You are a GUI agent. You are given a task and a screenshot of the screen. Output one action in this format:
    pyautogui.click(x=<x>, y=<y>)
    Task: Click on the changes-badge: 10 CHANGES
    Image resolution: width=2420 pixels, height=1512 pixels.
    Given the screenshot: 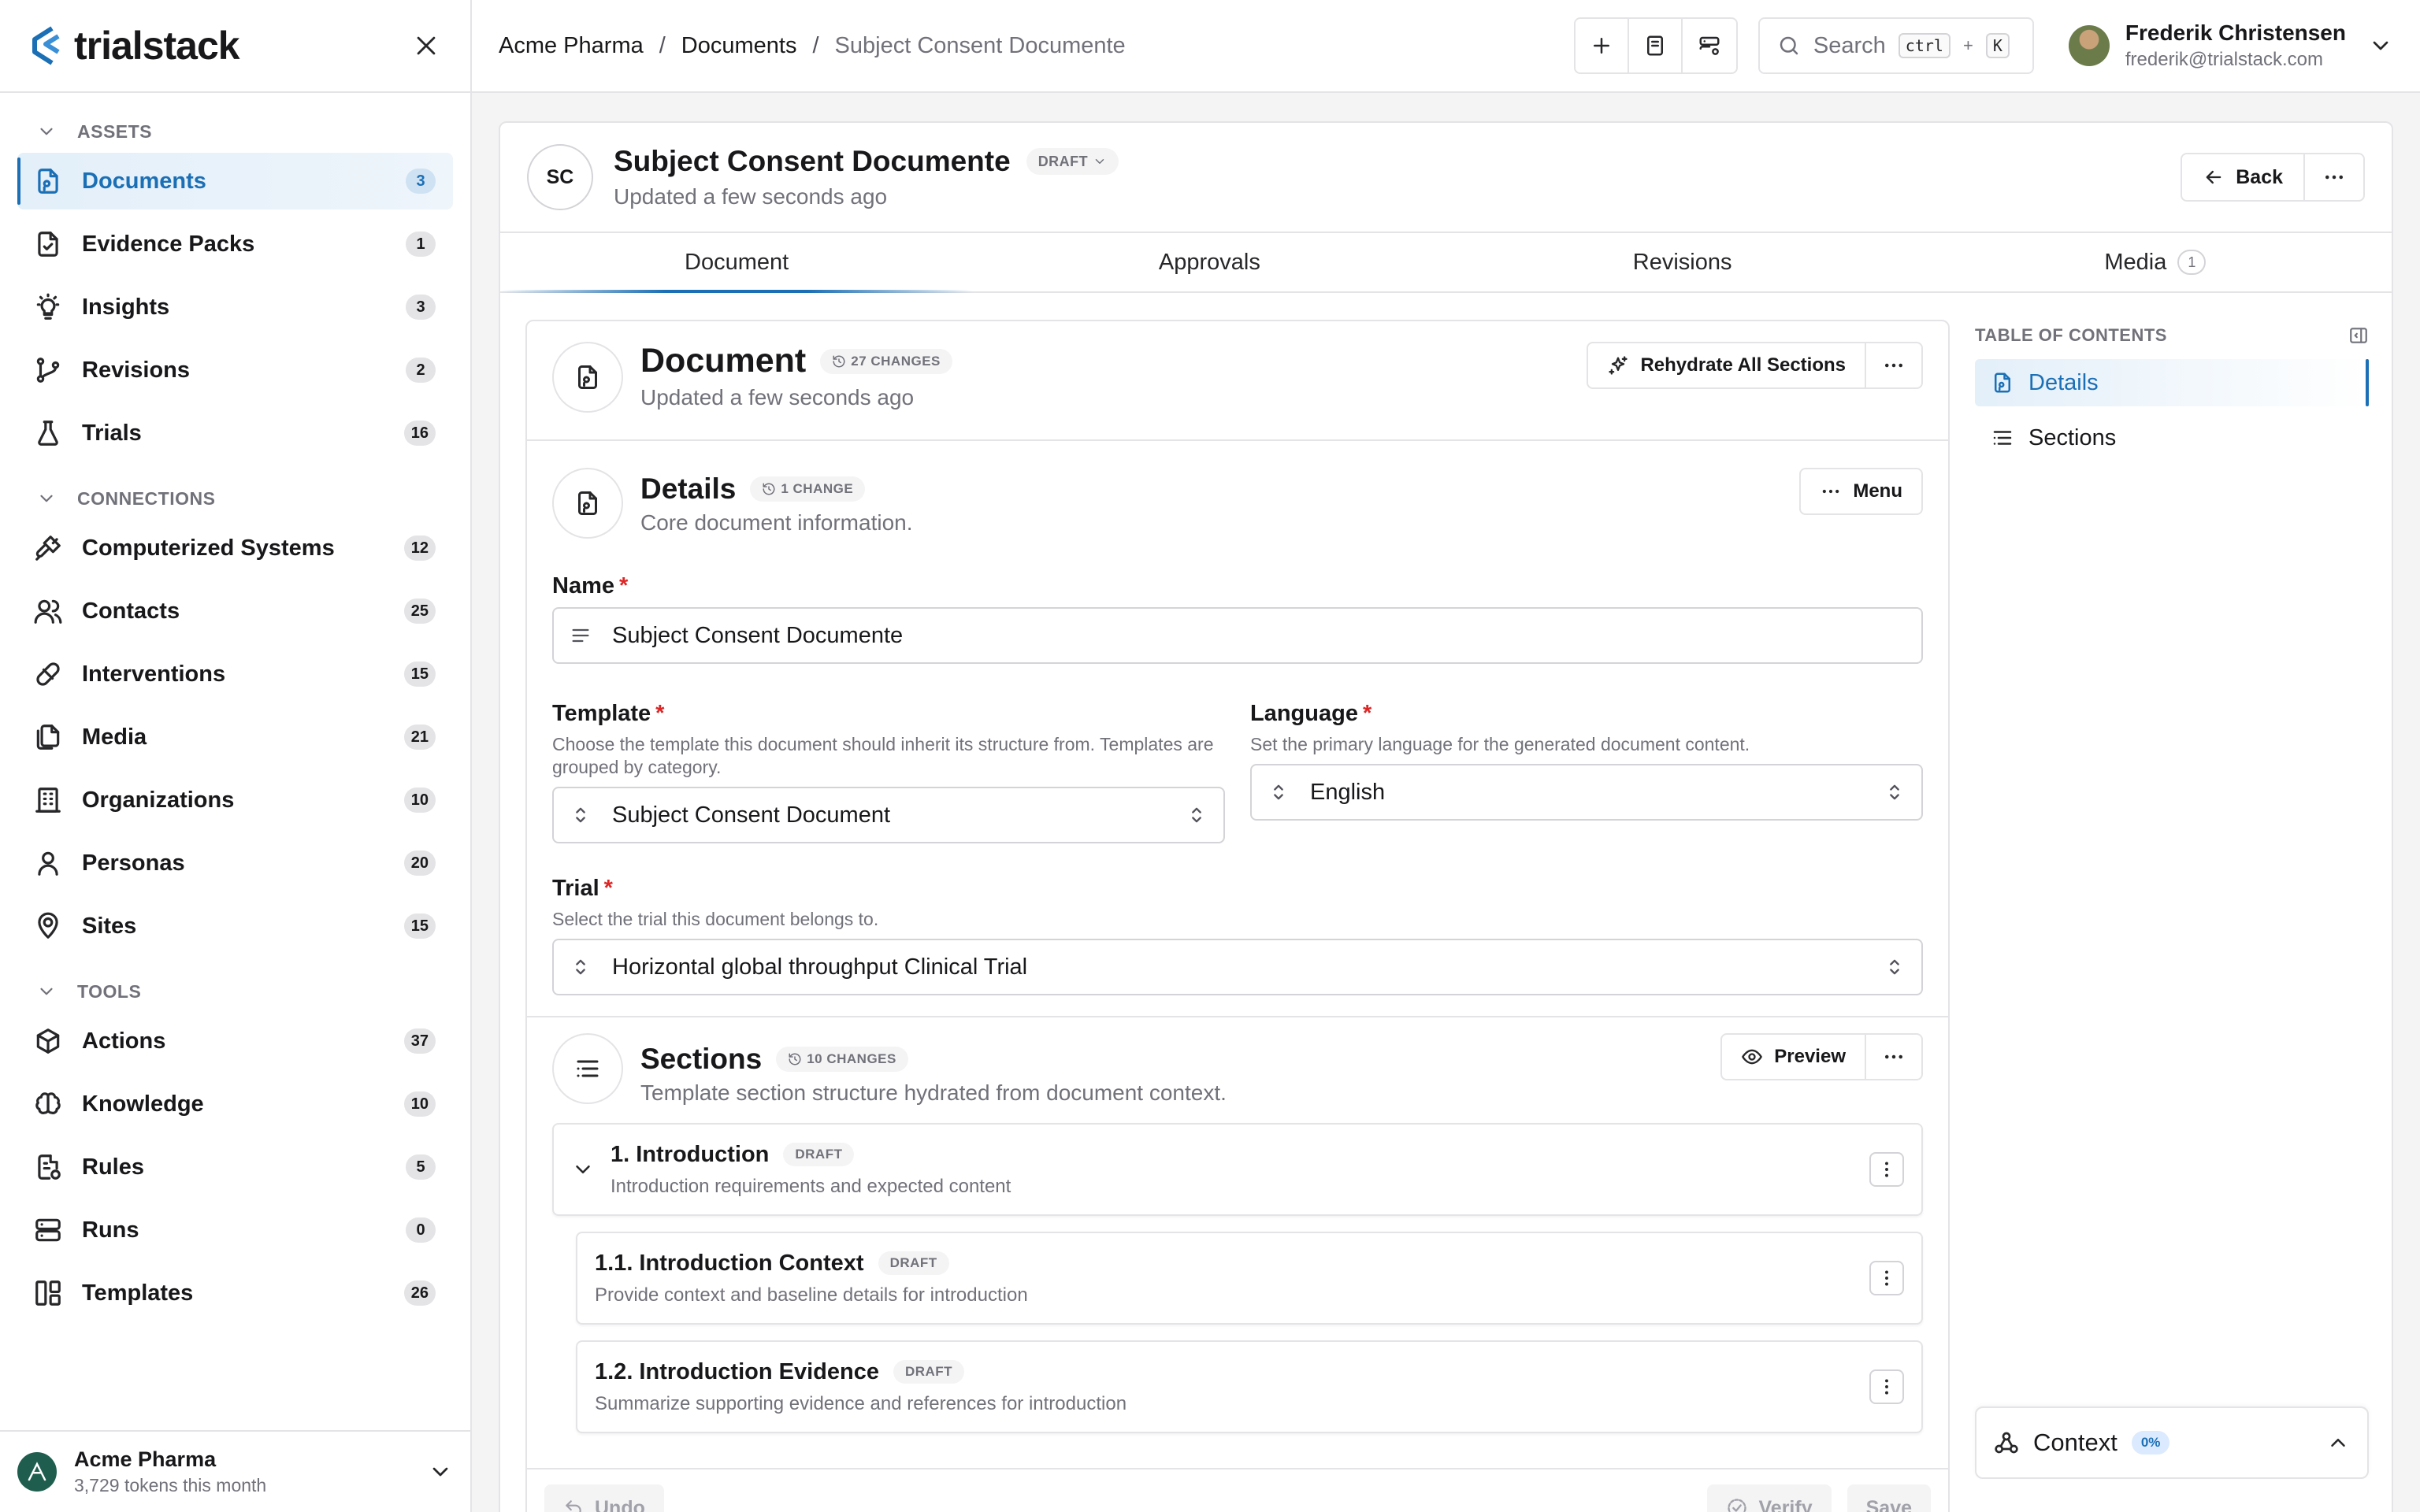 What is the action you would take?
    pyautogui.click(x=842, y=1059)
    